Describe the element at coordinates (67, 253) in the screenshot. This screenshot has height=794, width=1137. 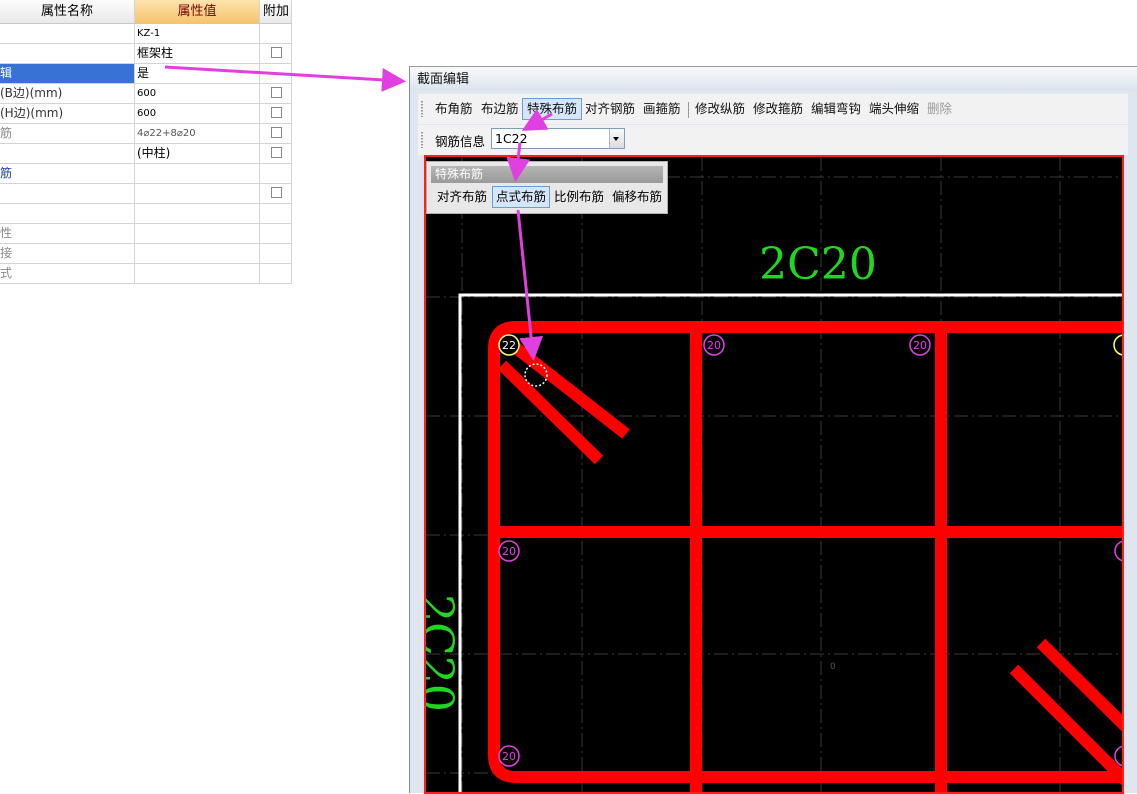
I see `property-name-cell: 接` at that location.